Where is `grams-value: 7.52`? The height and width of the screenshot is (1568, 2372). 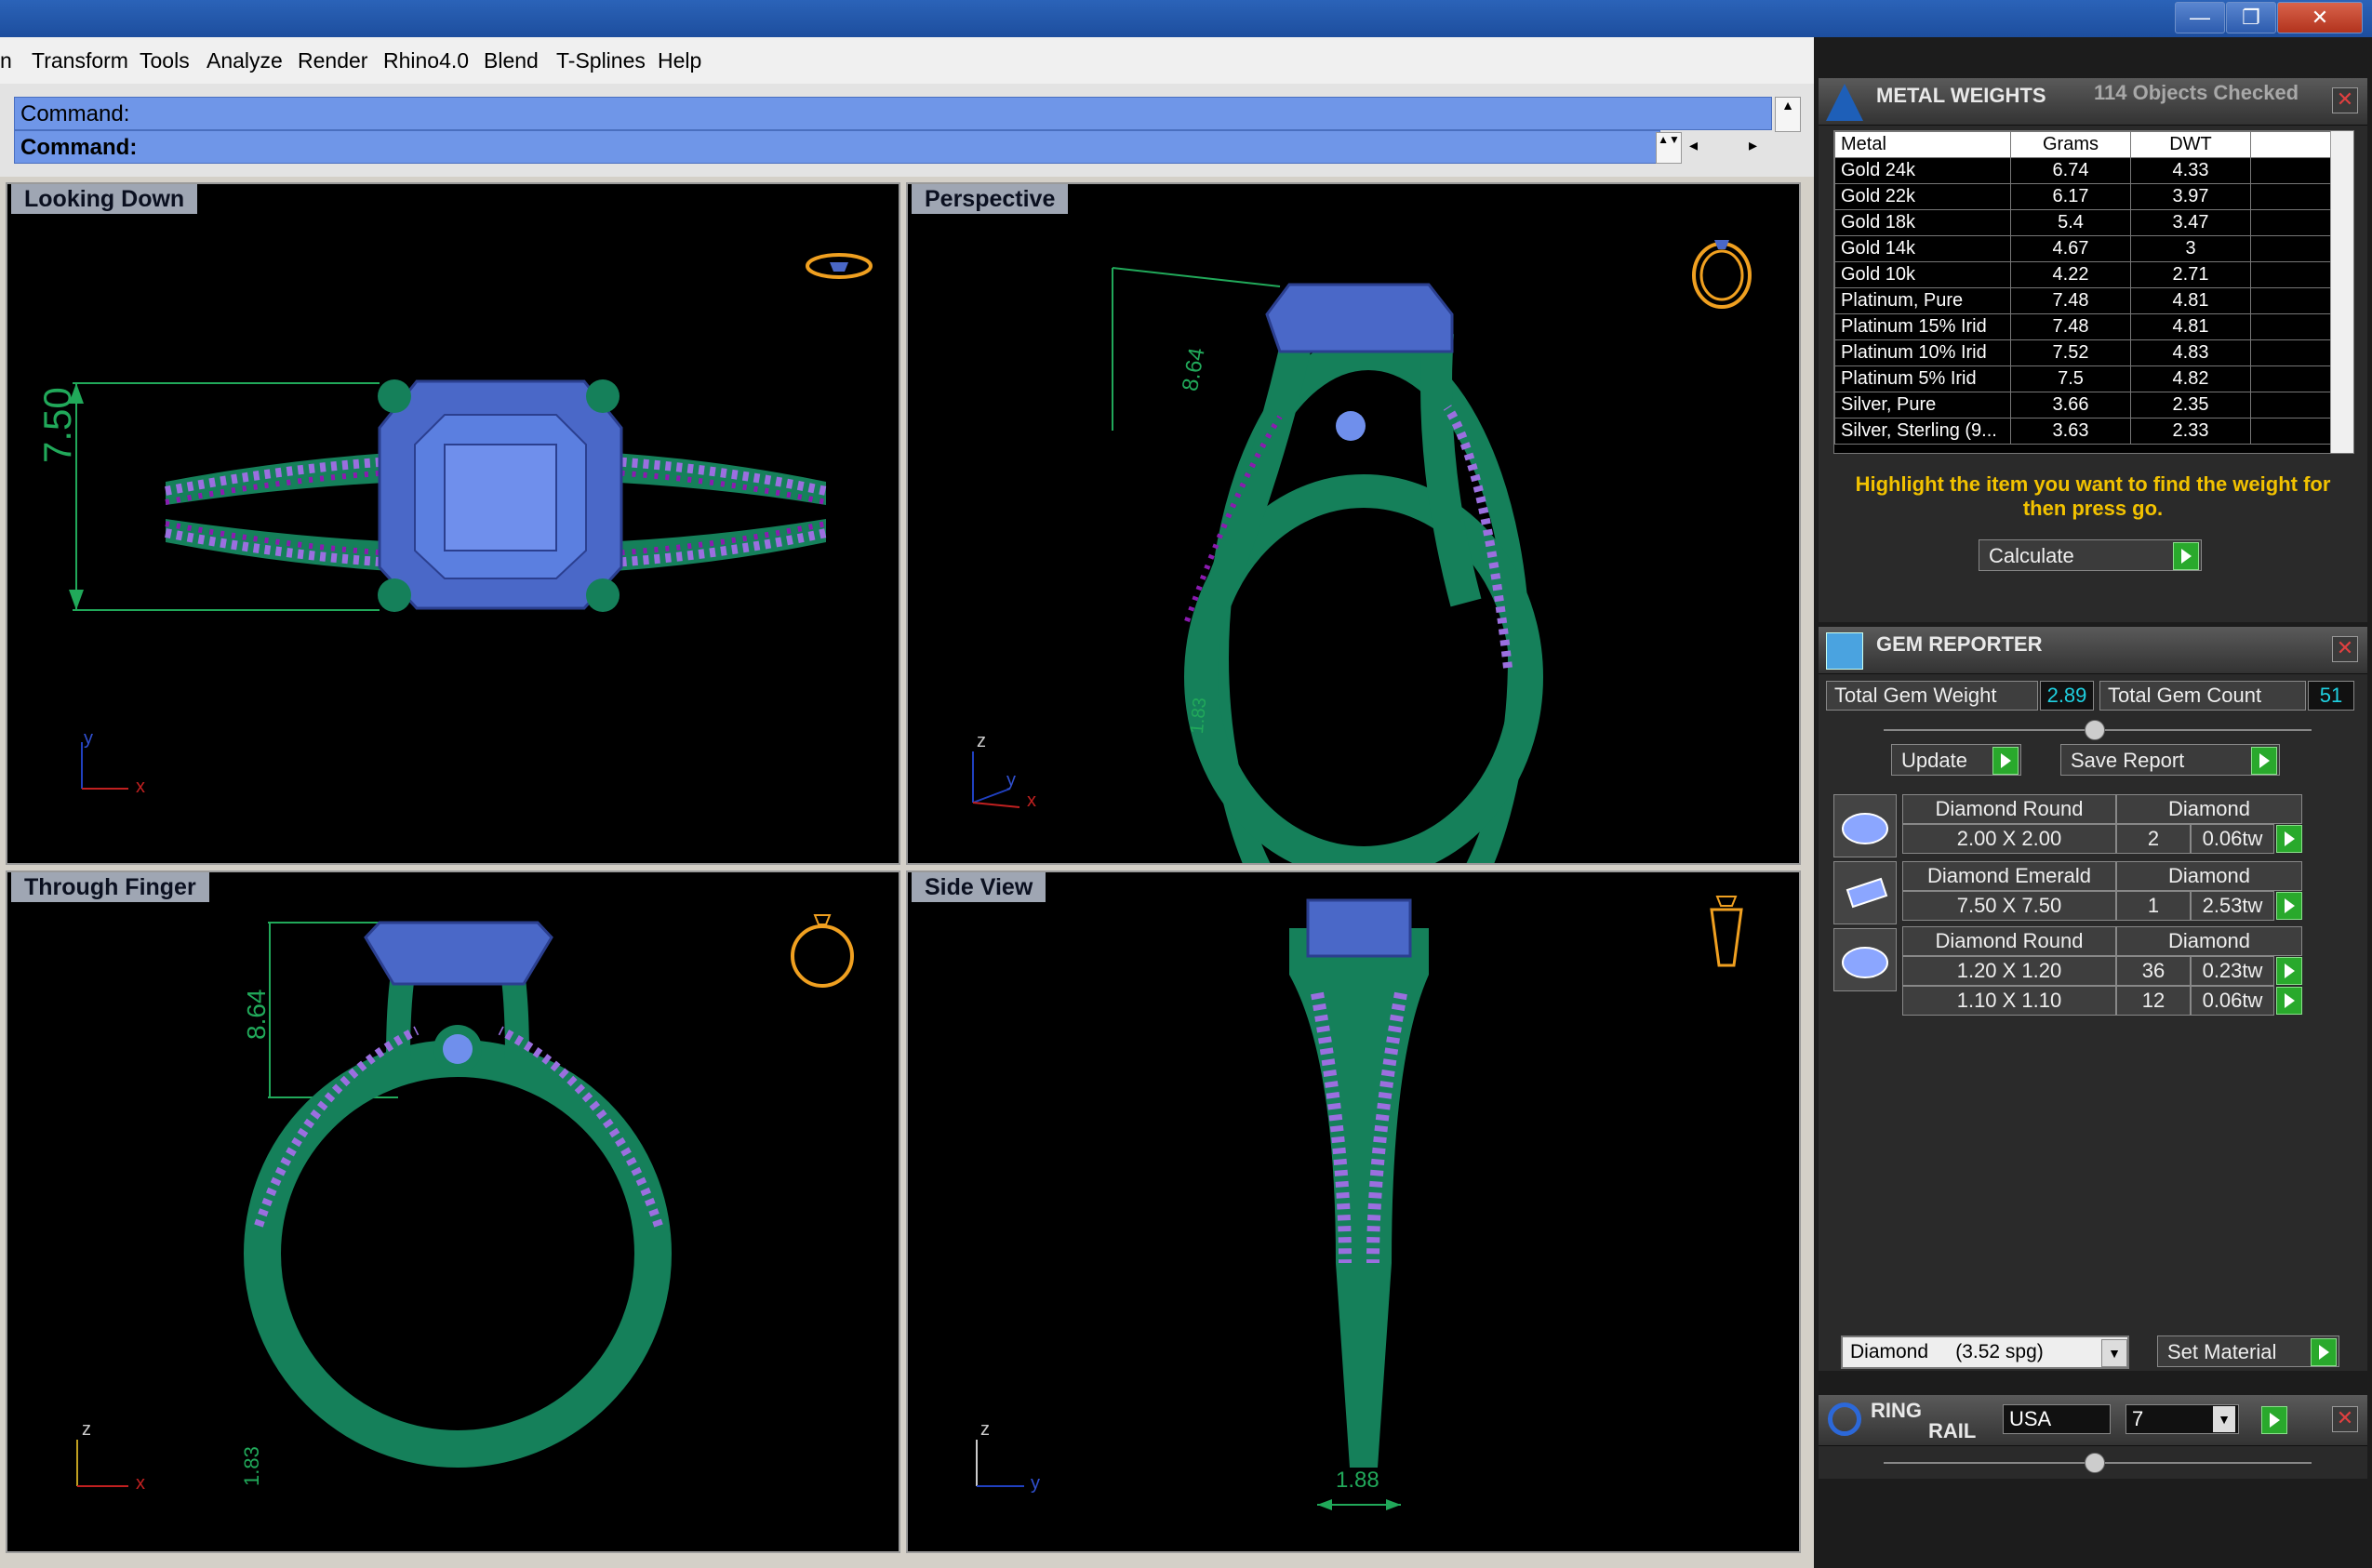 grams-value: 7.52 is located at coordinates (2070, 352).